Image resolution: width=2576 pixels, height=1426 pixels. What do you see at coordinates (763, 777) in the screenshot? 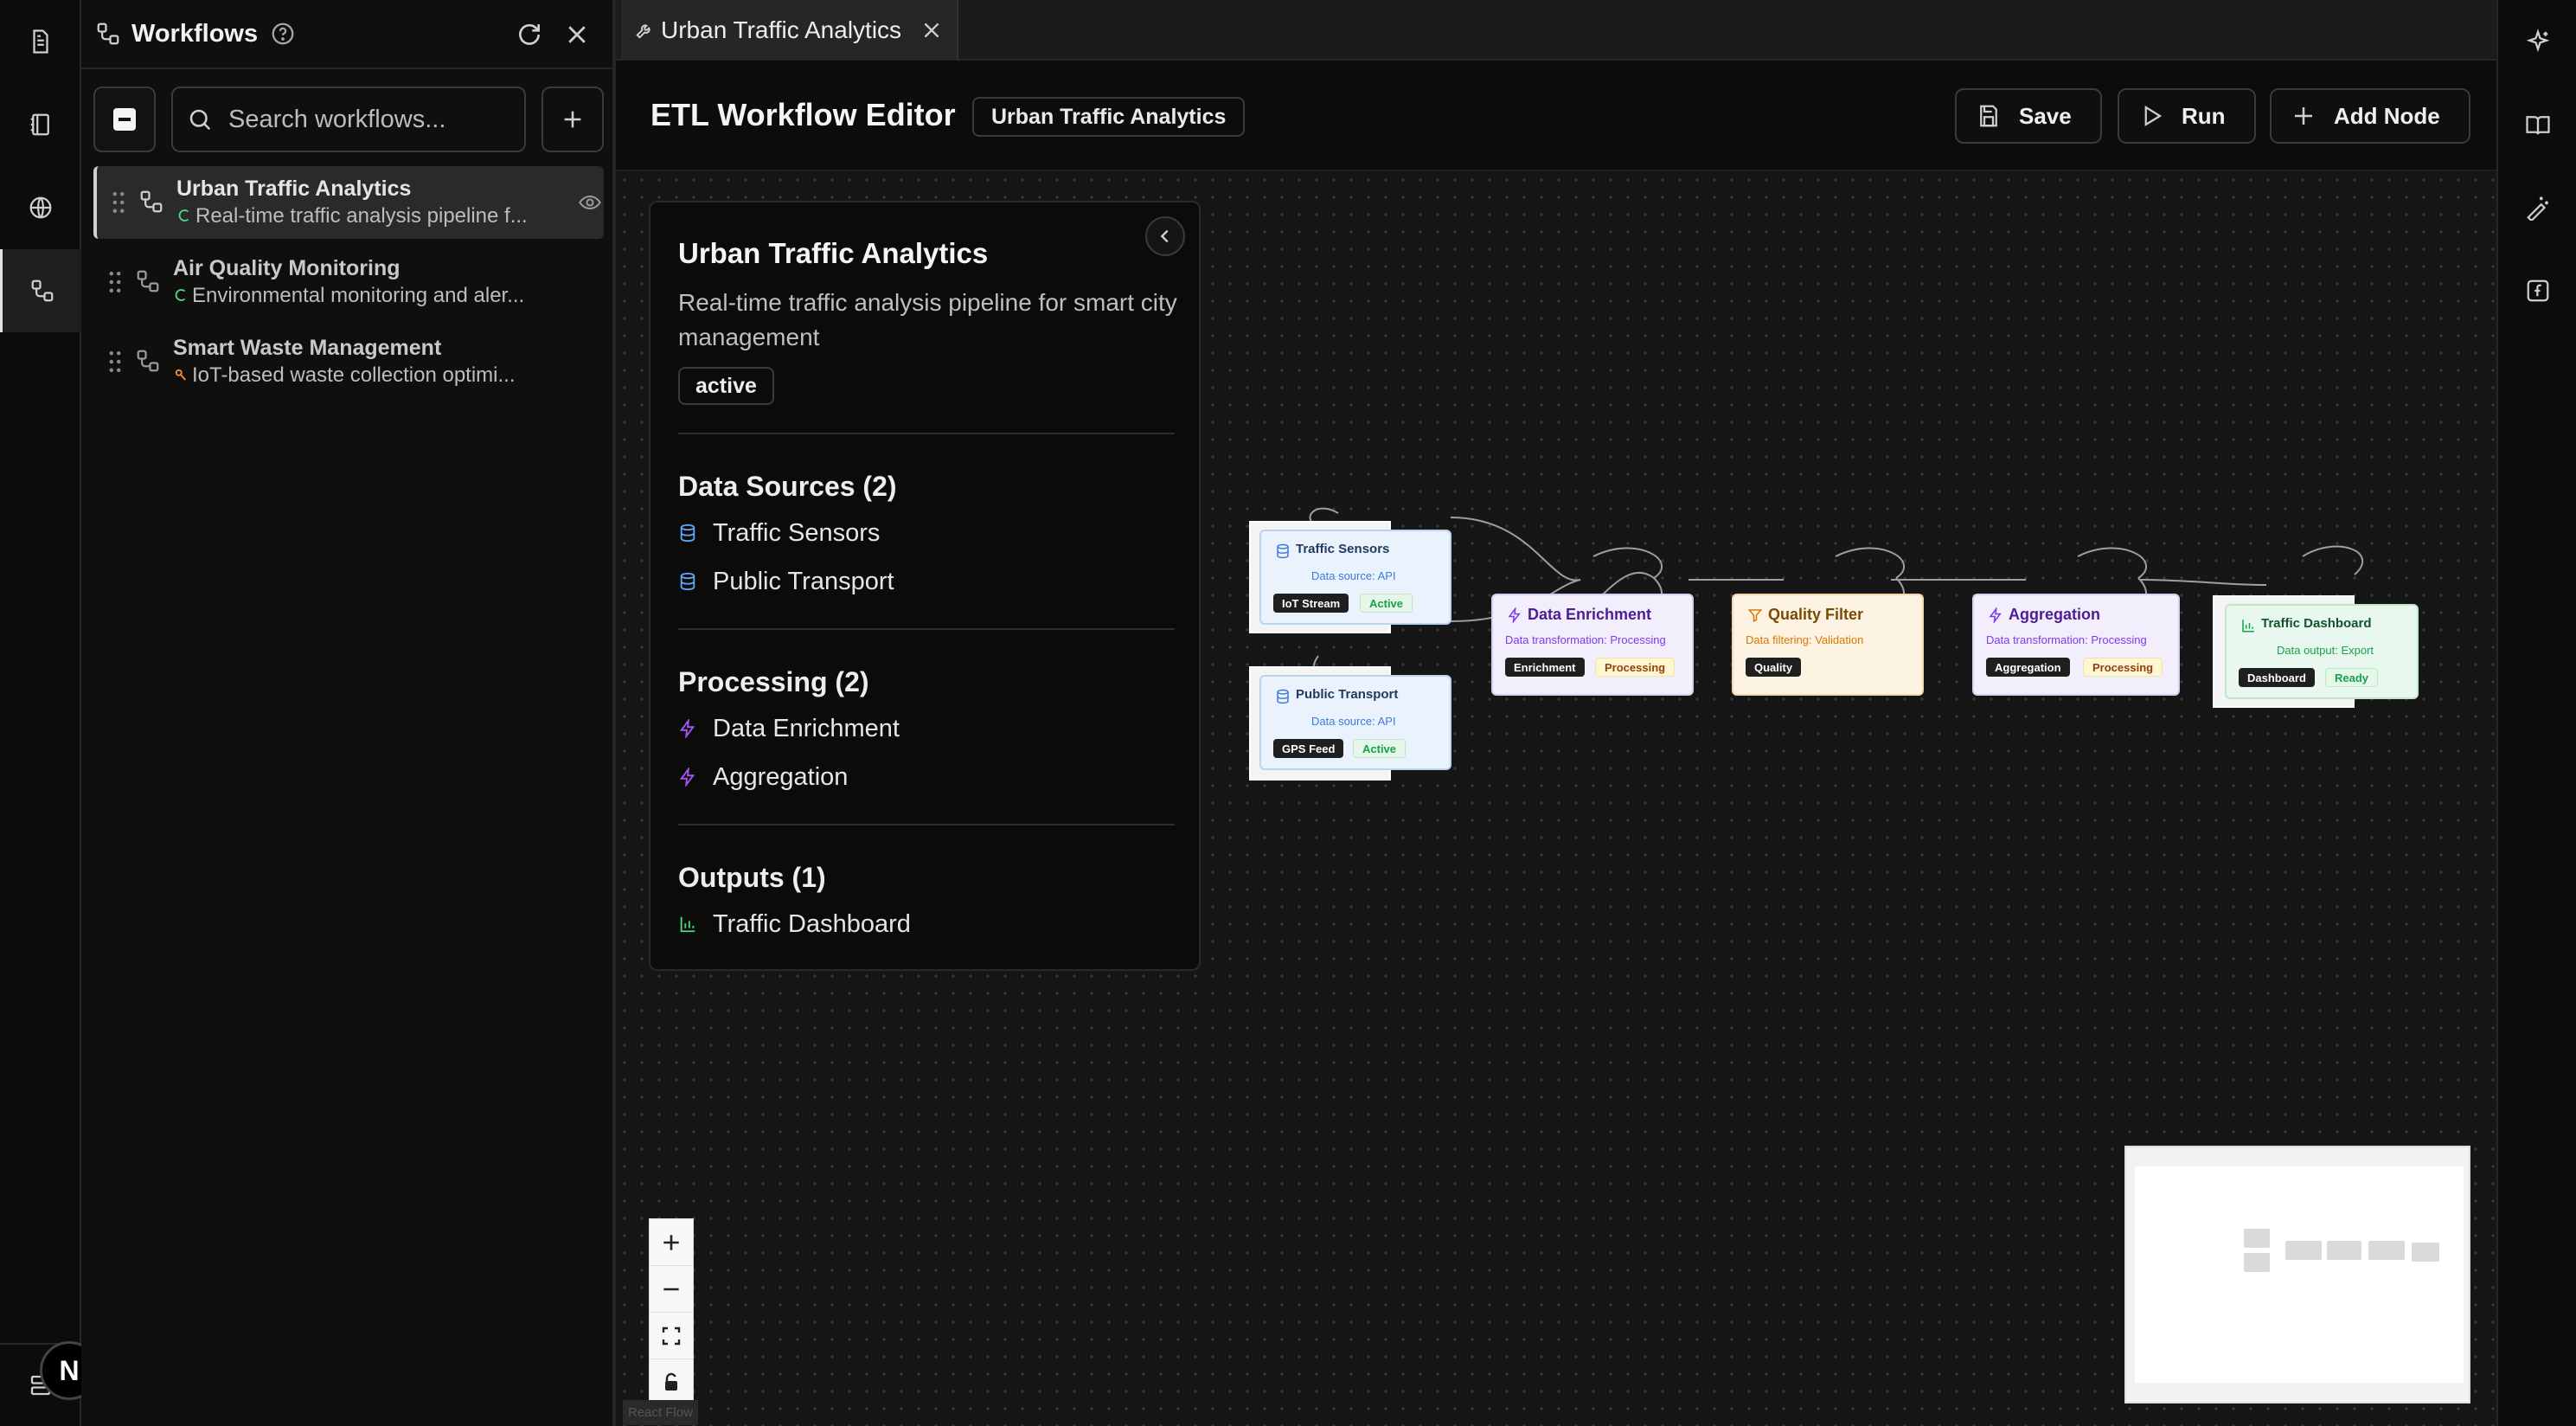
I see `processing-item: Aggregation` at bounding box center [763, 777].